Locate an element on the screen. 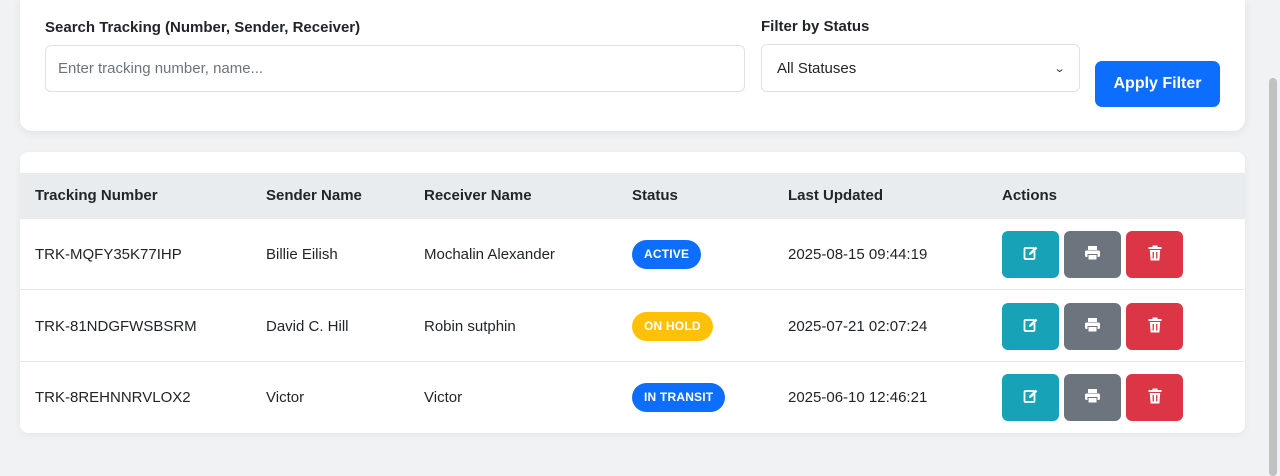  scrollbar-thumb is located at coordinates (1273, 277).